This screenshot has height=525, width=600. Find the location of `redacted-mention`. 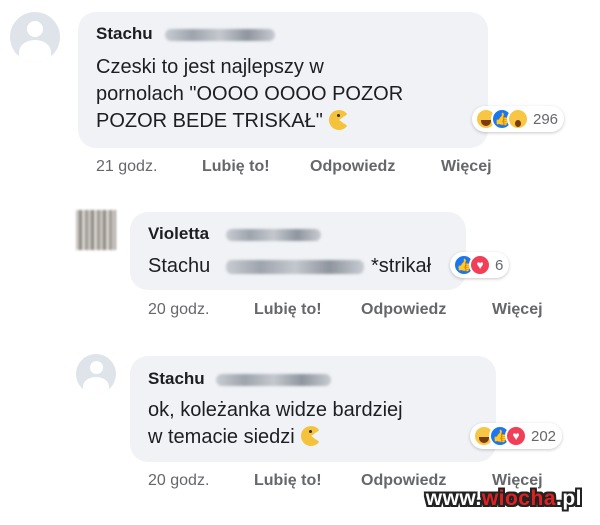

redacted-mention is located at coordinates (295, 267).